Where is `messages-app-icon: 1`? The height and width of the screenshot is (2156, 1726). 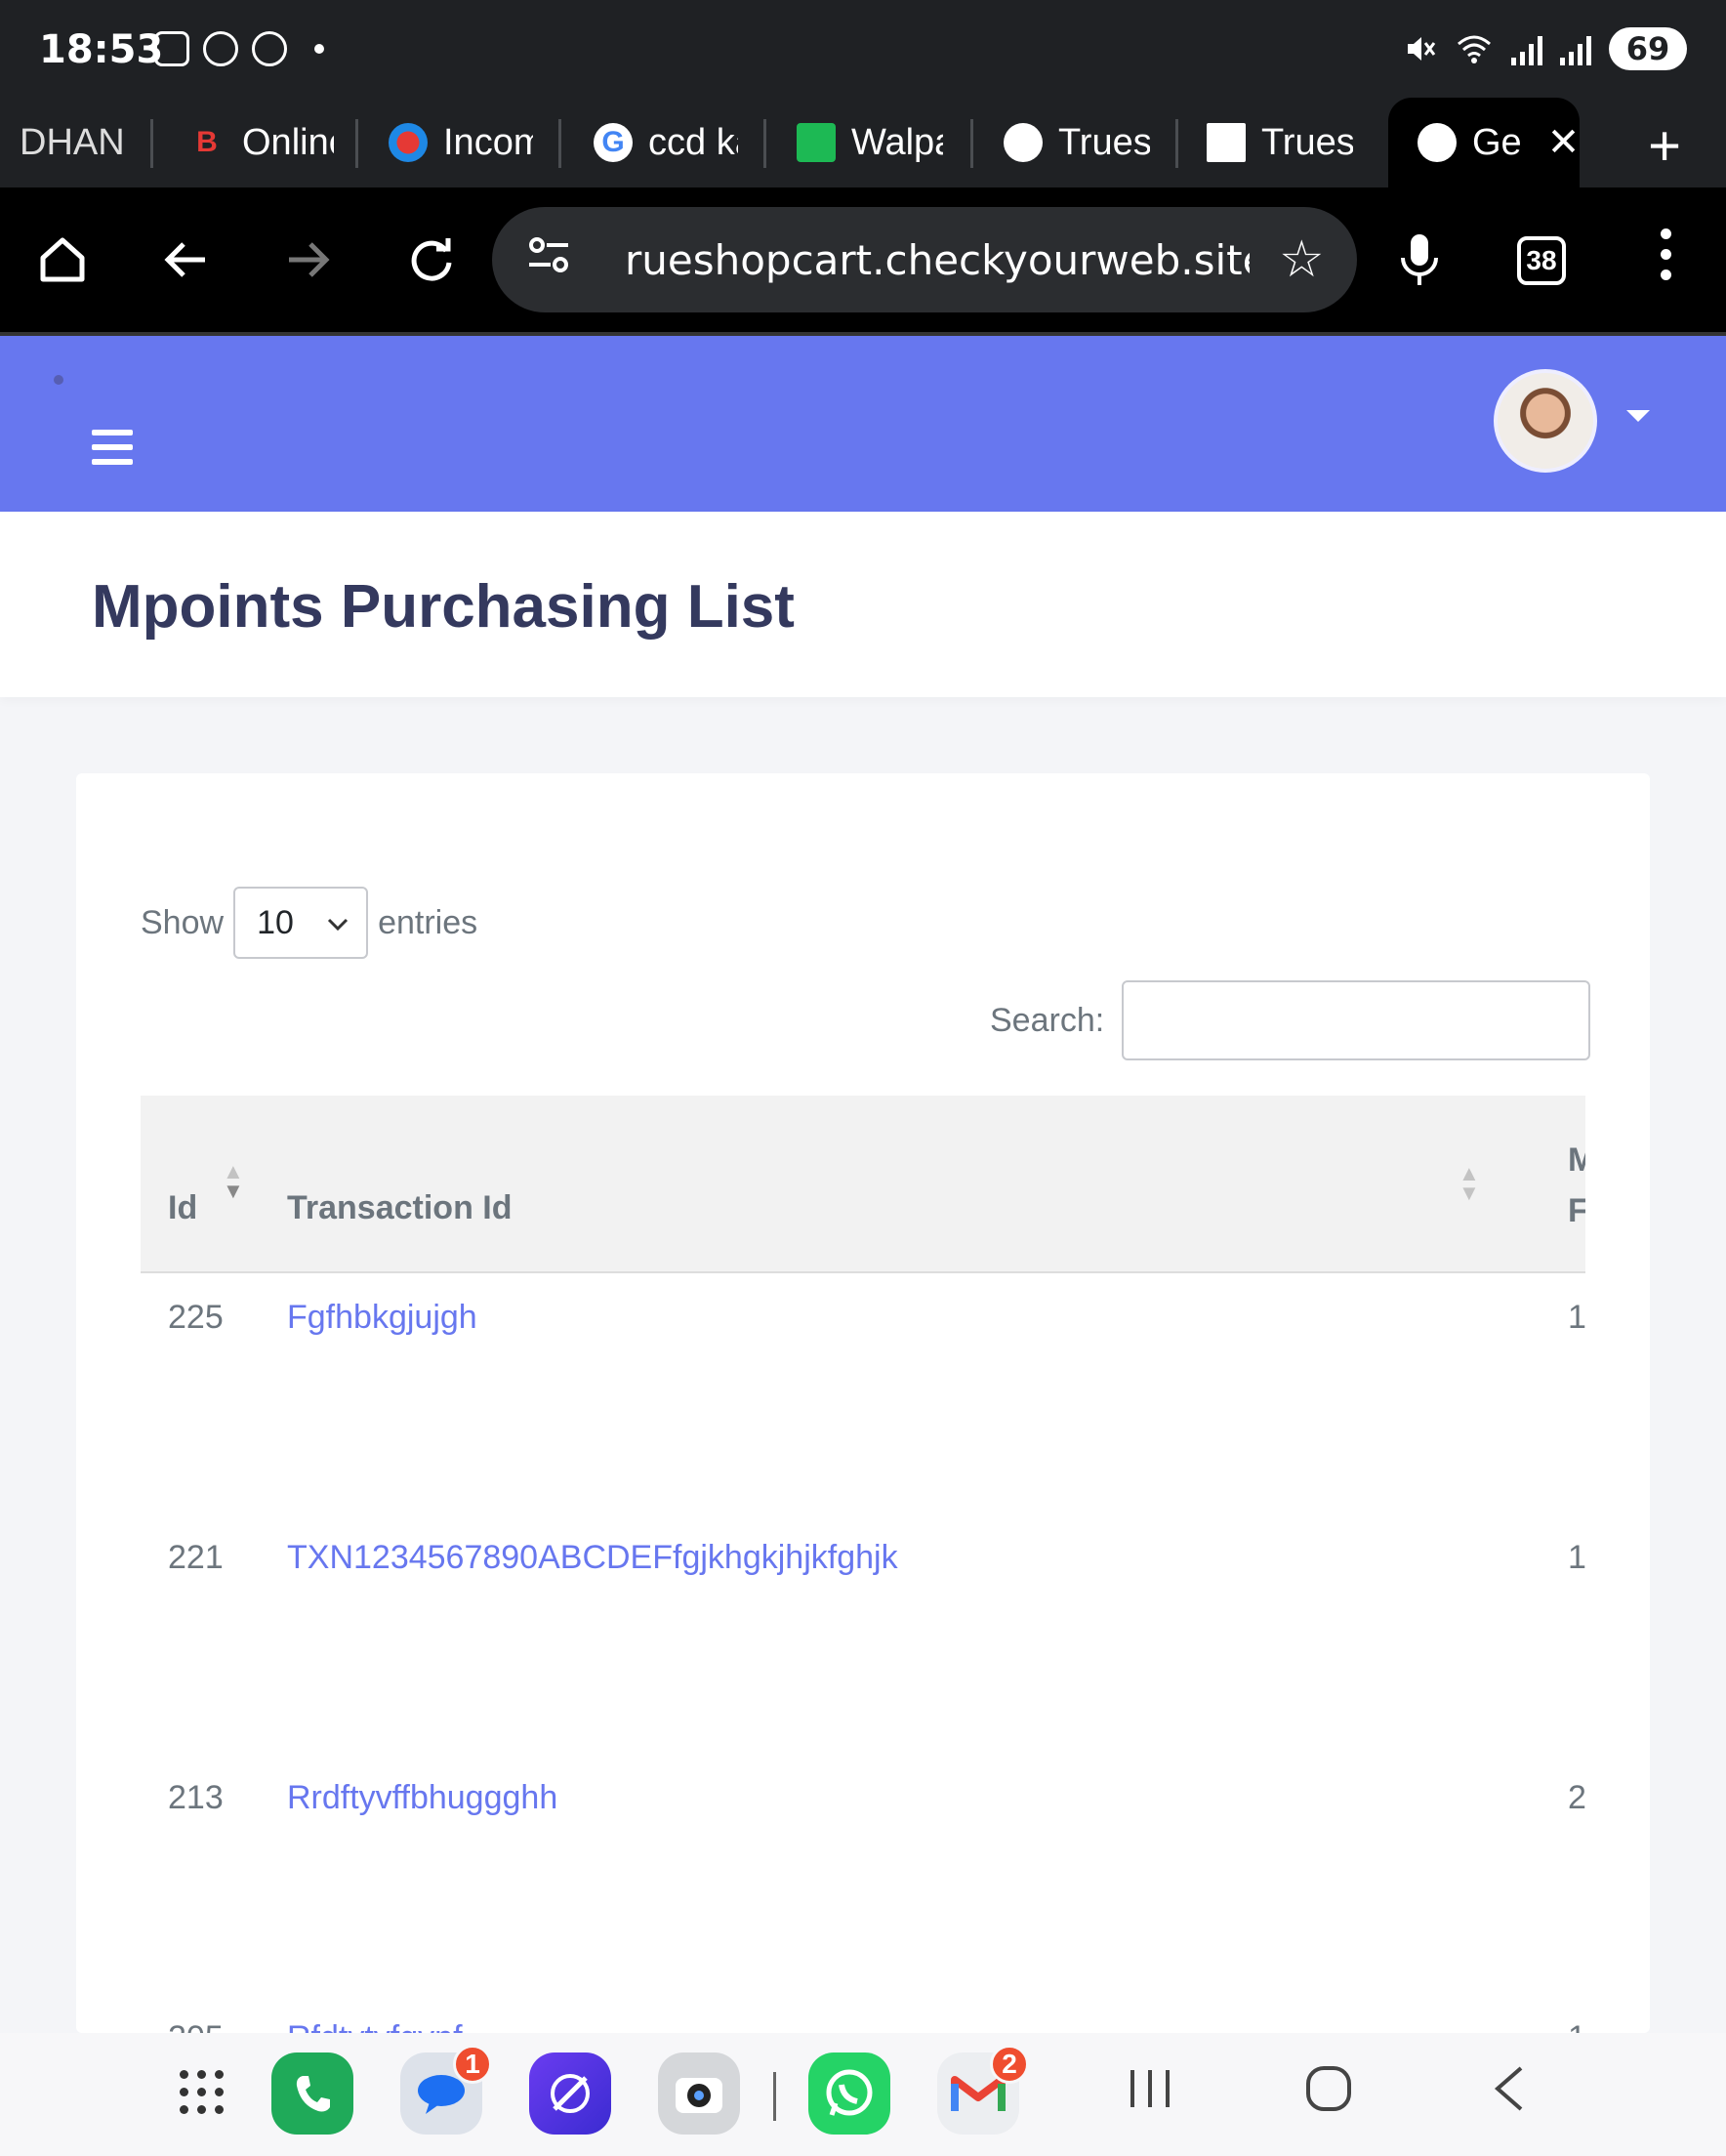 messages-app-icon: 1 is located at coordinates (446, 2090).